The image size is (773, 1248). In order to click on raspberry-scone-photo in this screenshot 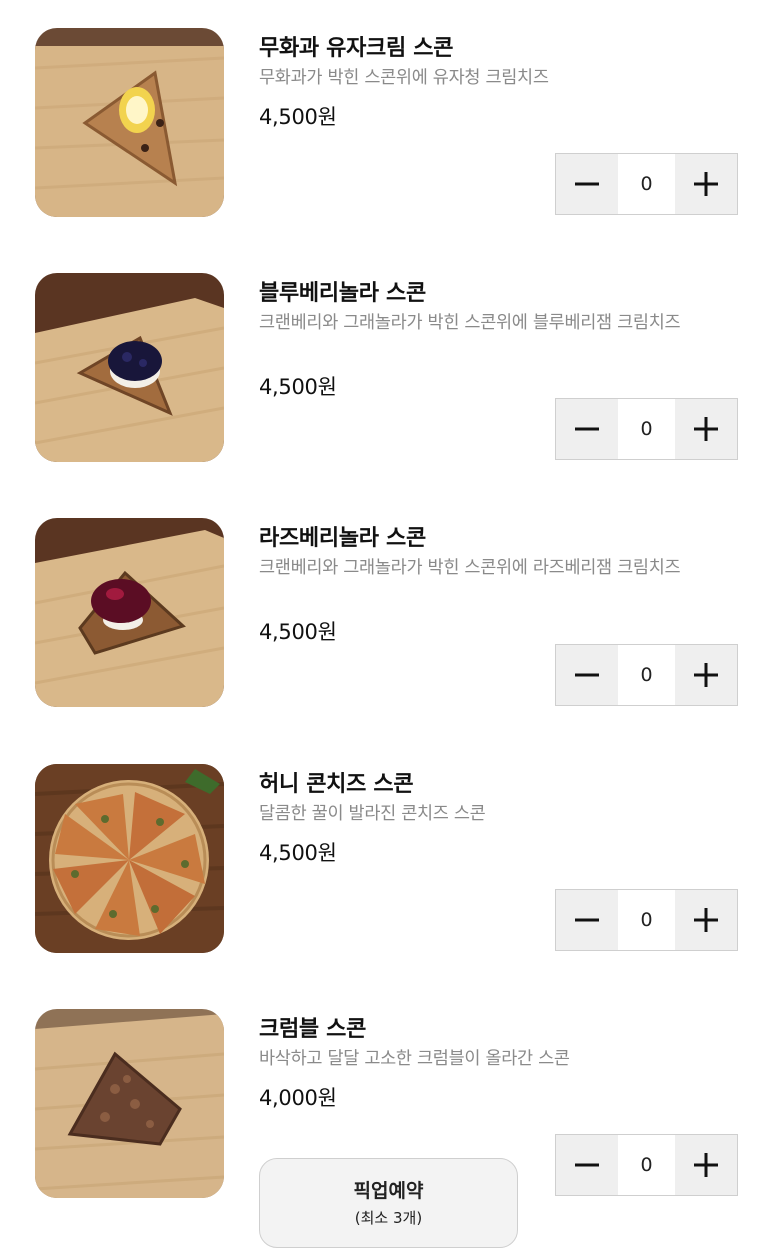, I will do `click(129, 612)`.